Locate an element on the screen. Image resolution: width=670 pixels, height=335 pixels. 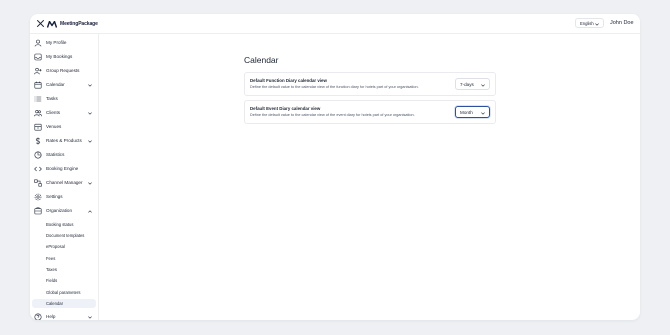
sidebar-item-tasks: Tasks is located at coordinates (64, 98).